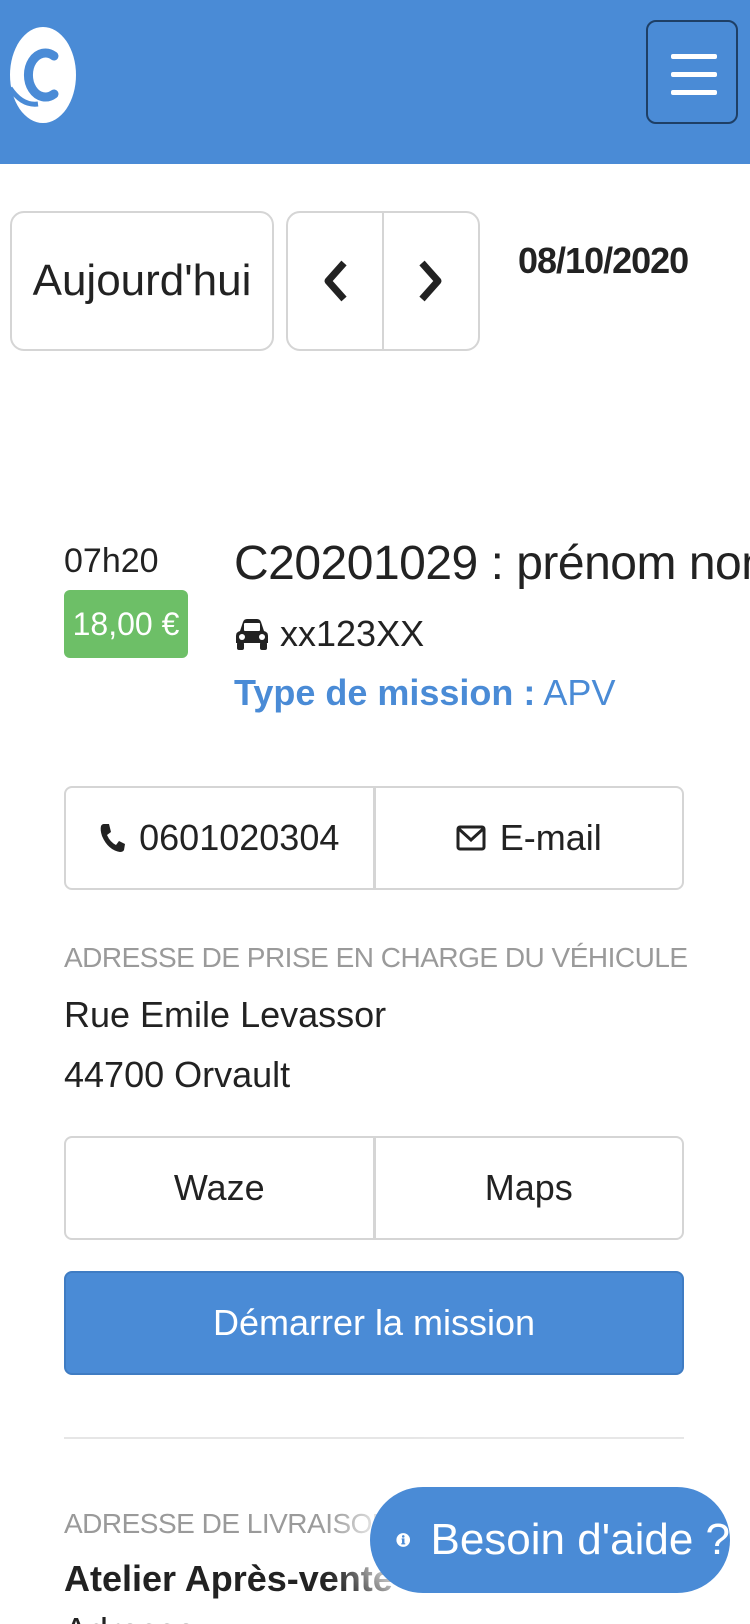  Describe the element at coordinates (529, 1188) in the screenshot. I see `maps-button: Maps` at that location.